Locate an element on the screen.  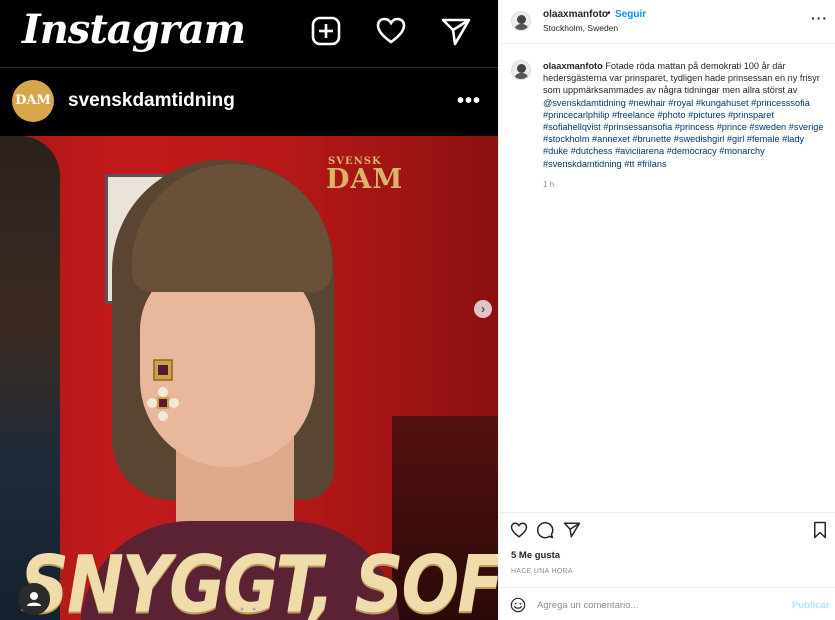
hashtag-link: #duke is located at coordinates (555, 151).